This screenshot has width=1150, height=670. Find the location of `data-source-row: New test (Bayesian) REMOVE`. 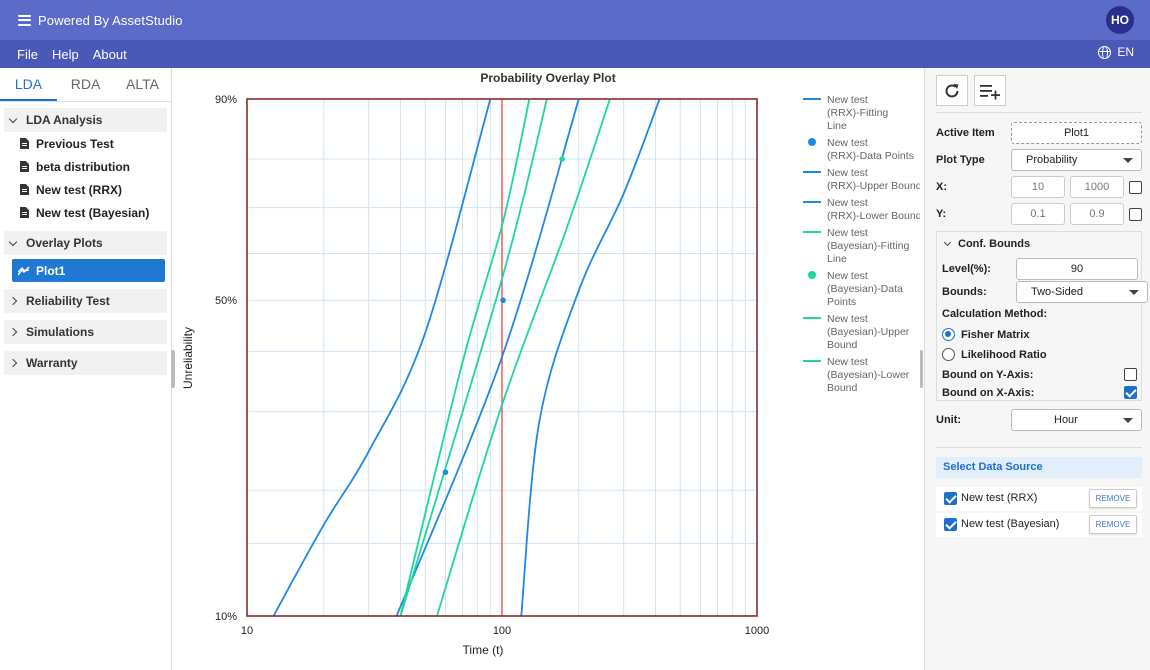

data-source-row: New test (Bayesian) REMOVE is located at coordinates (1039, 525).